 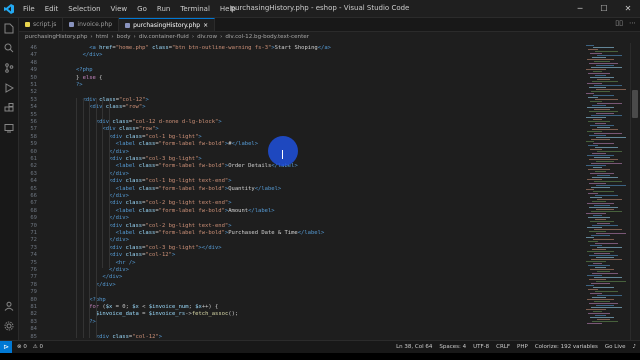 What do you see at coordinates (296, 270) in the screenshot?
I see `code-line: 76 </div>` at bounding box center [296, 270].